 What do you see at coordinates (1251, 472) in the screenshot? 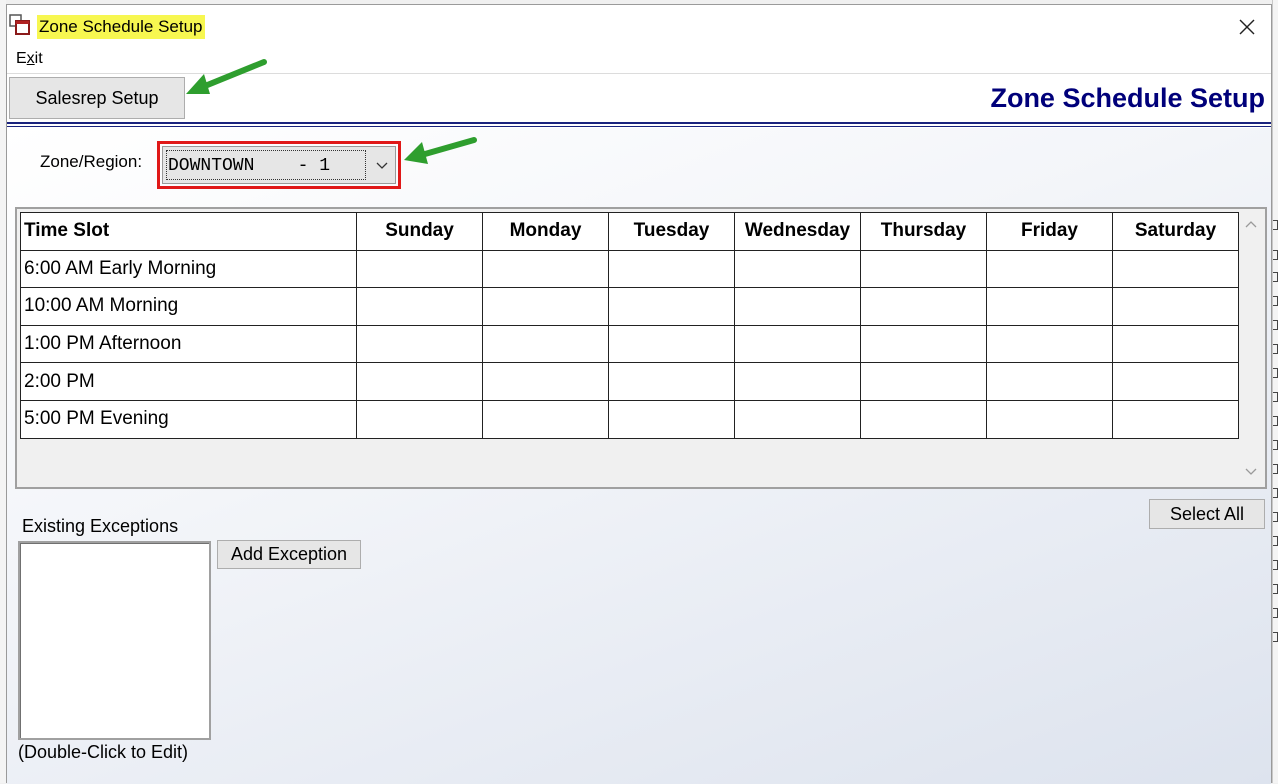
I see `scroll-down-icon` at bounding box center [1251, 472].